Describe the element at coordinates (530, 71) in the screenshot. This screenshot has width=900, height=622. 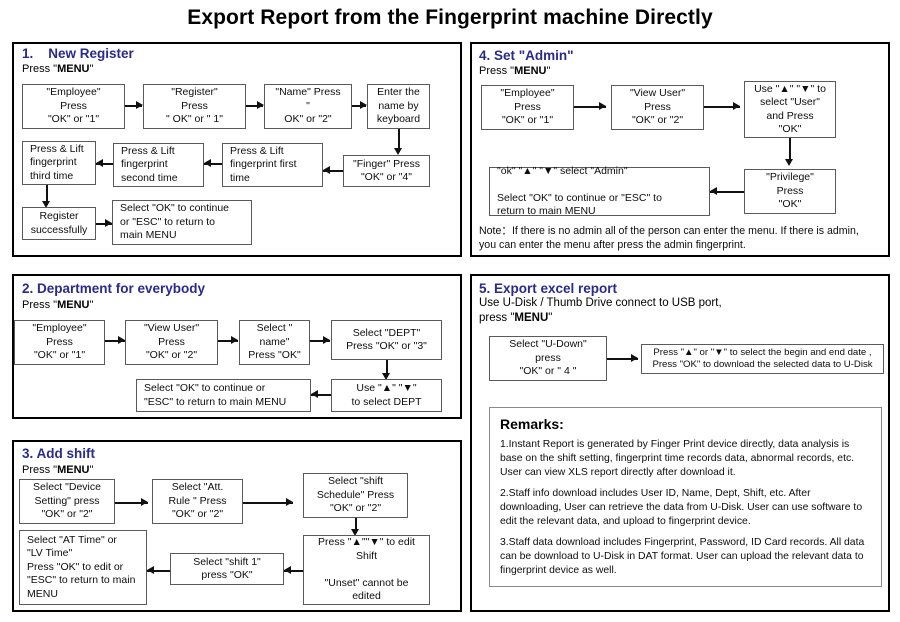
I see `section-4-sub-bold: MENU` at that location.